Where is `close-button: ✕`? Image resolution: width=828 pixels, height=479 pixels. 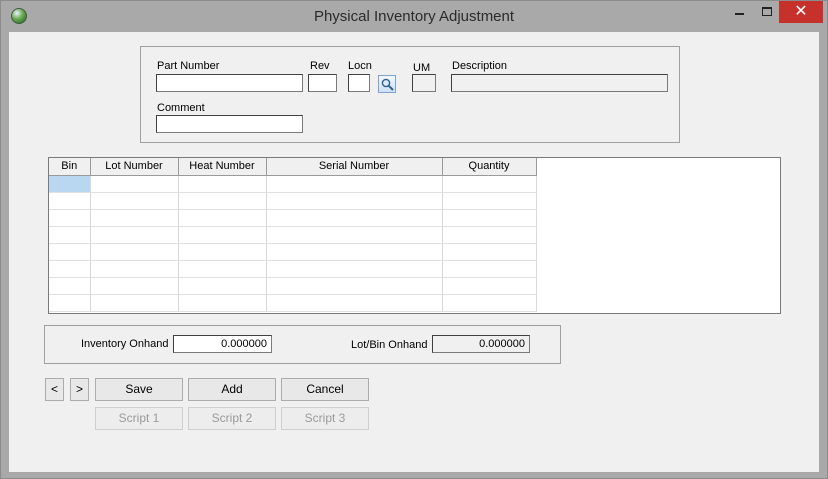
close-button: ✕ is located at coordinates (801, 12).